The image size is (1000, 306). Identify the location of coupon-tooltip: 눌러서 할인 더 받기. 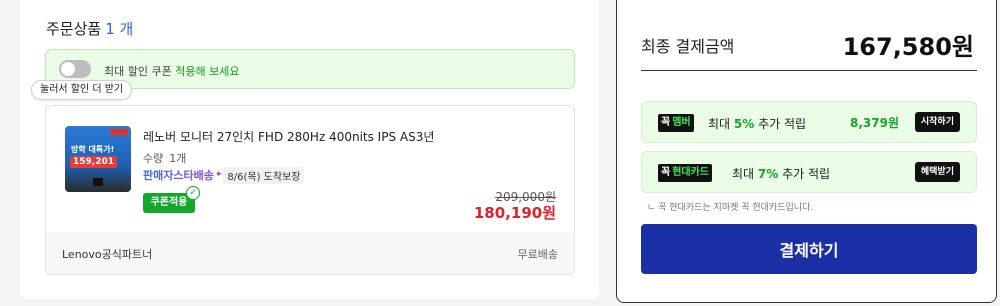
(82, 90).